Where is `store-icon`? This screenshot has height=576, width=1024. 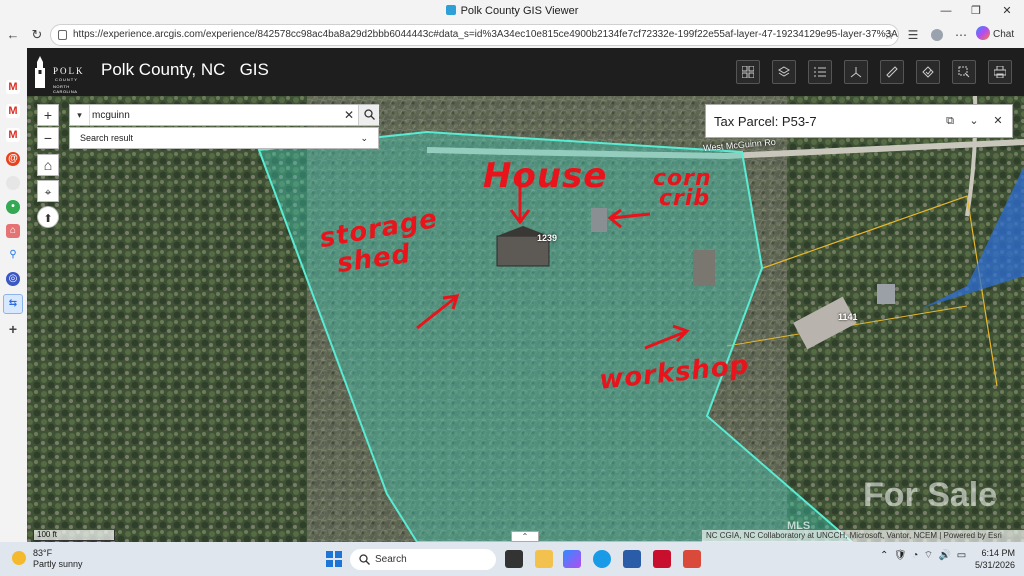
store-icon is located at coordinates (632, 559).